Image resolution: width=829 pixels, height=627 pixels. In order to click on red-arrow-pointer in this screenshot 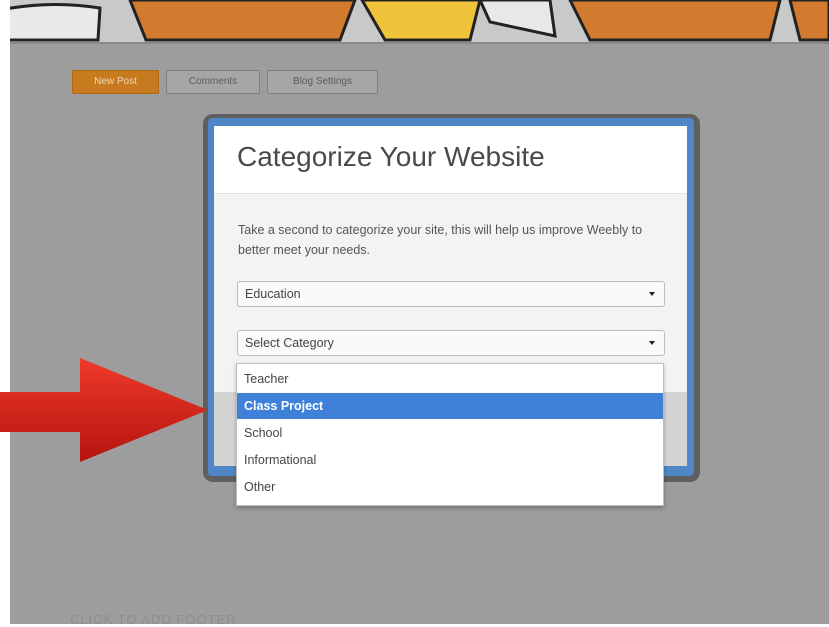, I will do `click(104, 410)`.